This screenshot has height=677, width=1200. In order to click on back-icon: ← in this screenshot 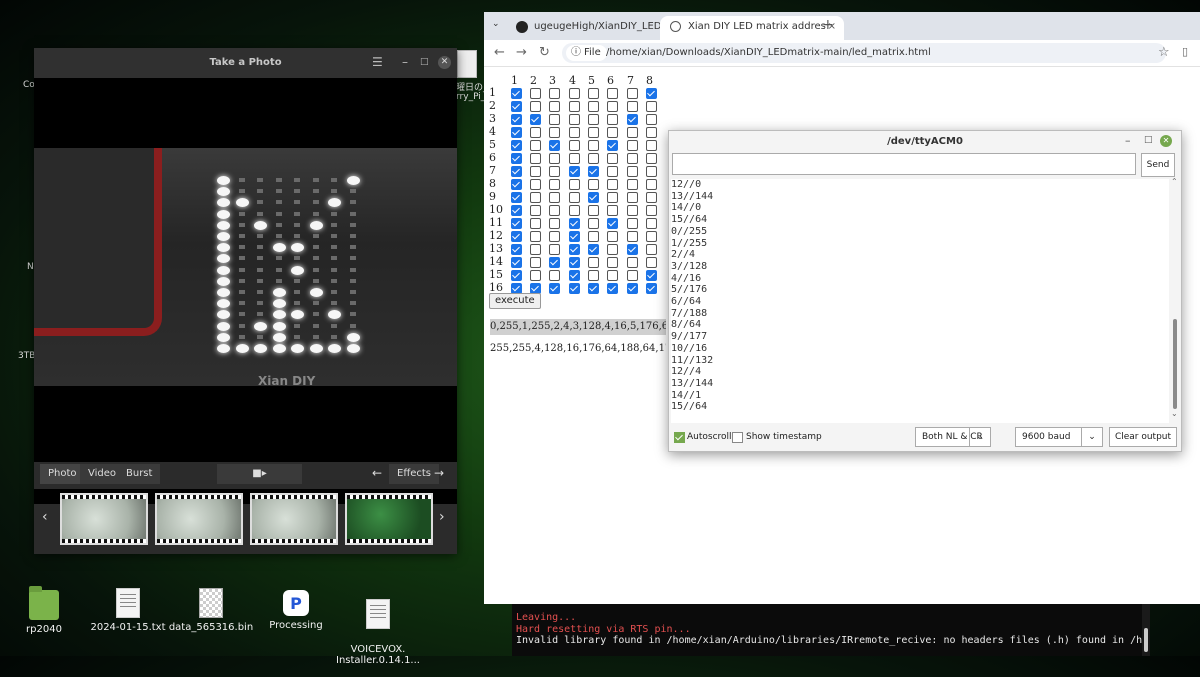, I will do `click(499, 52)`.